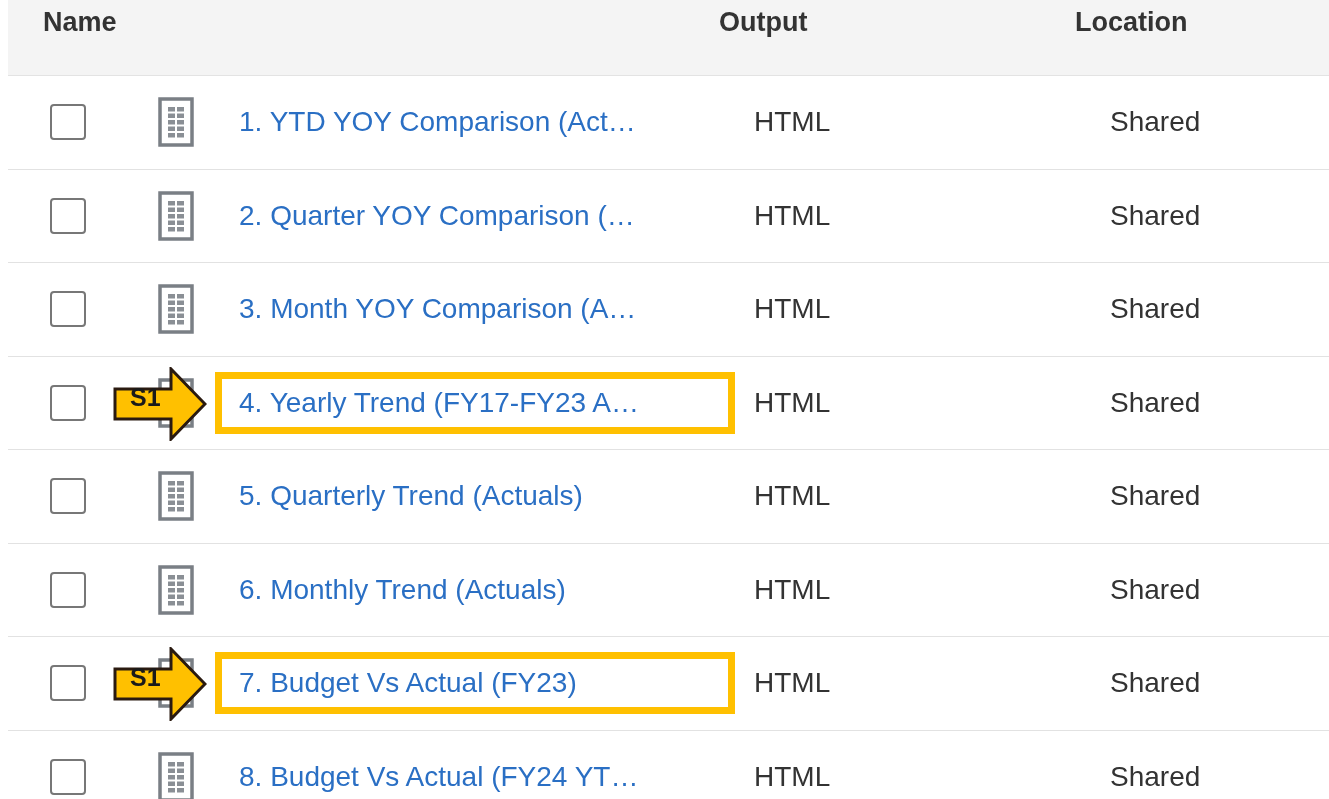 The image size is (1329, 799). Describe the element at coordinates (1131, 22) in the screenshot. I see `column-header: Location` at that location.